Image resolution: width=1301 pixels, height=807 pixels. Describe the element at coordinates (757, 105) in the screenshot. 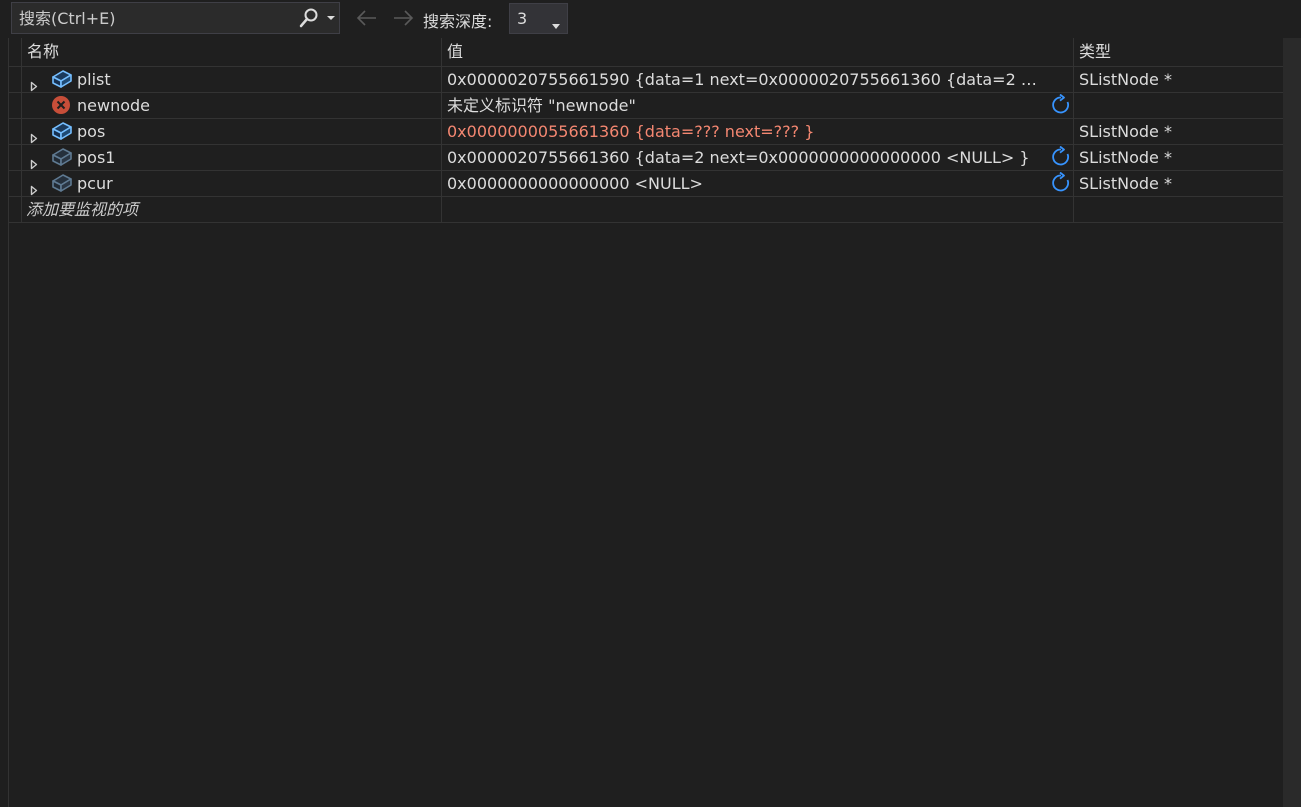

I see `value-cell: 未定义标识符 "newnode"` at that location.